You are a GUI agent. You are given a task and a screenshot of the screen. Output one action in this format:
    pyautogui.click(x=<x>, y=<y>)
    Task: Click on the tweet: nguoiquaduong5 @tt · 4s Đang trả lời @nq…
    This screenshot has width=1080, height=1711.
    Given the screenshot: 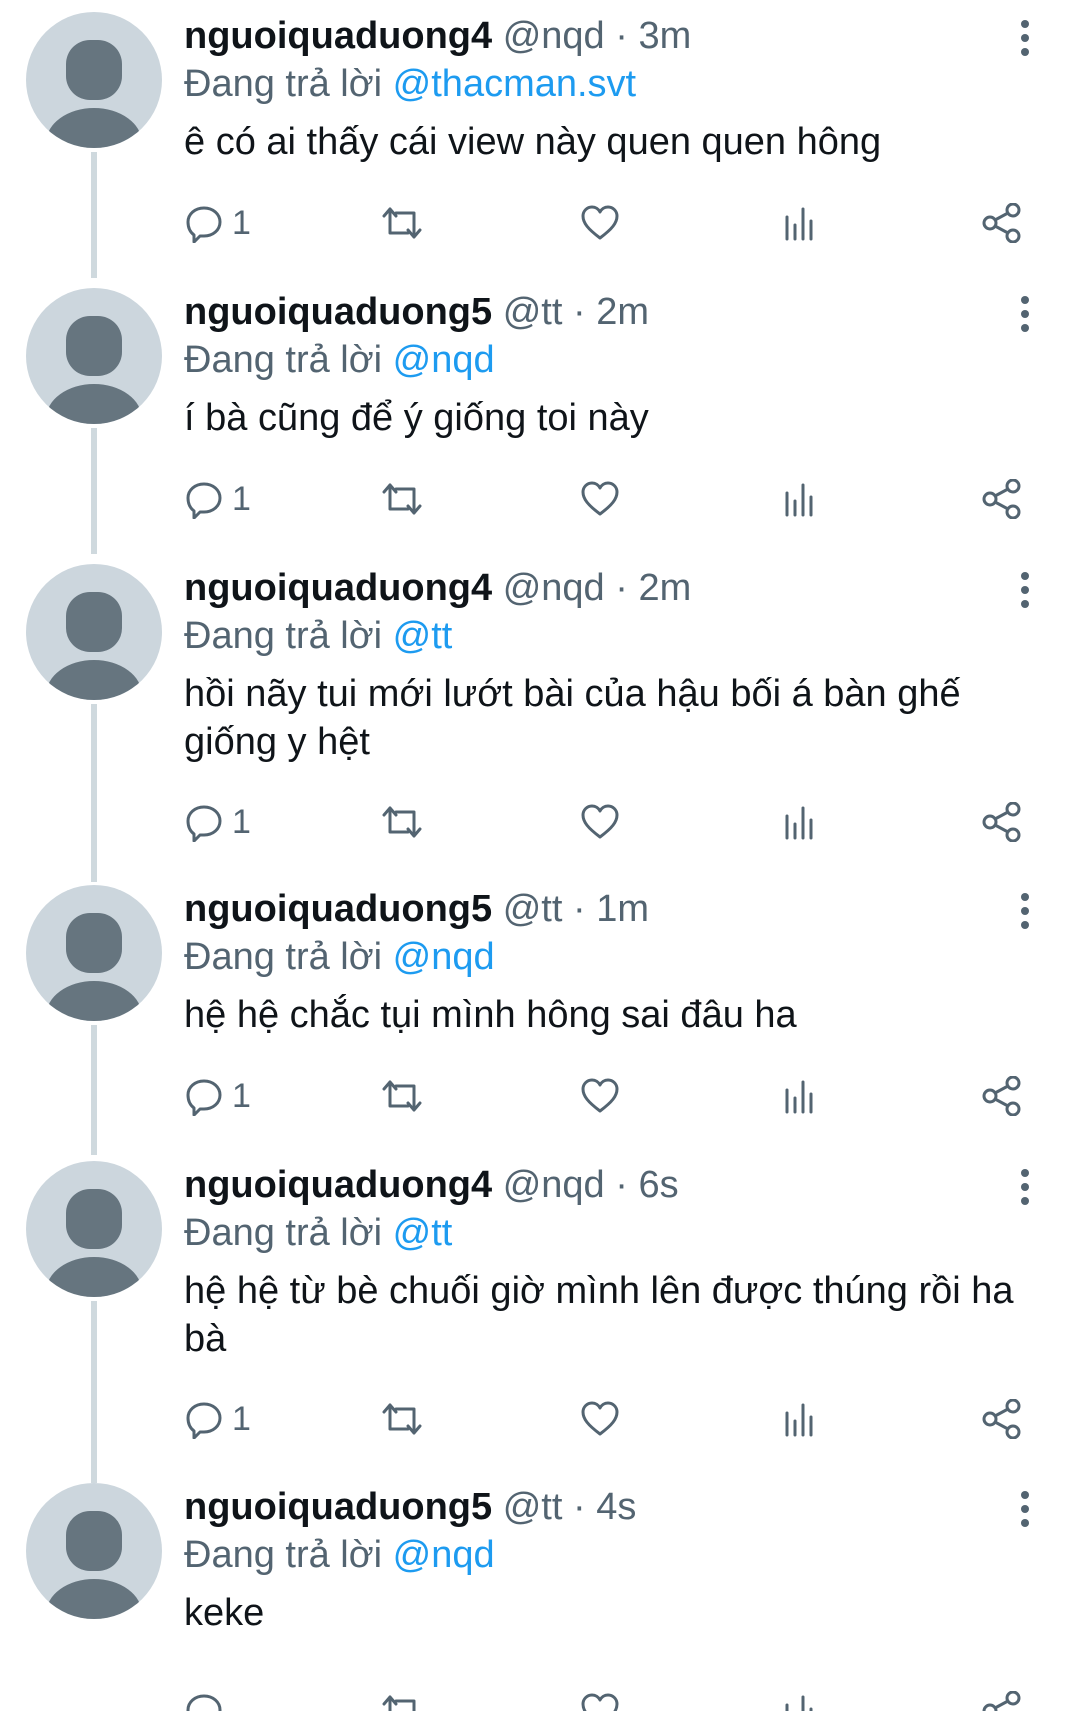 What is the action you would take?
    pyautogui.click(x=540, y=1591)
    